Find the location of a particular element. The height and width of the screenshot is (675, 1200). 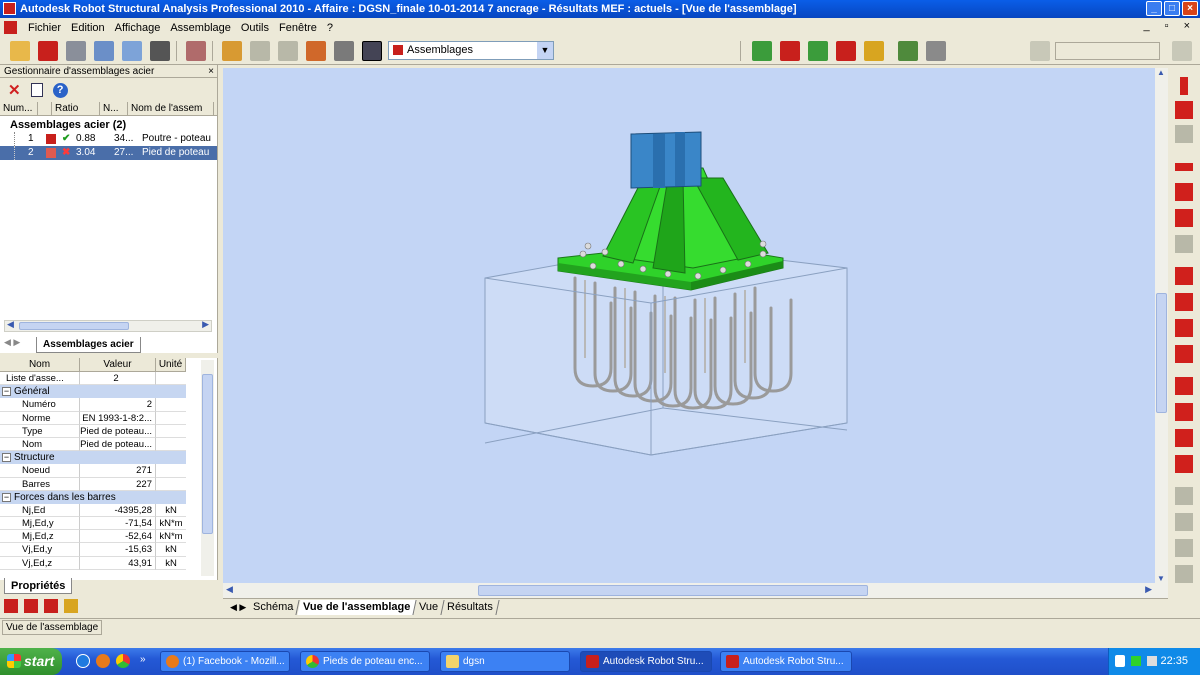

quicklaunch-more-icon: » is located at coordinates (143, 659).